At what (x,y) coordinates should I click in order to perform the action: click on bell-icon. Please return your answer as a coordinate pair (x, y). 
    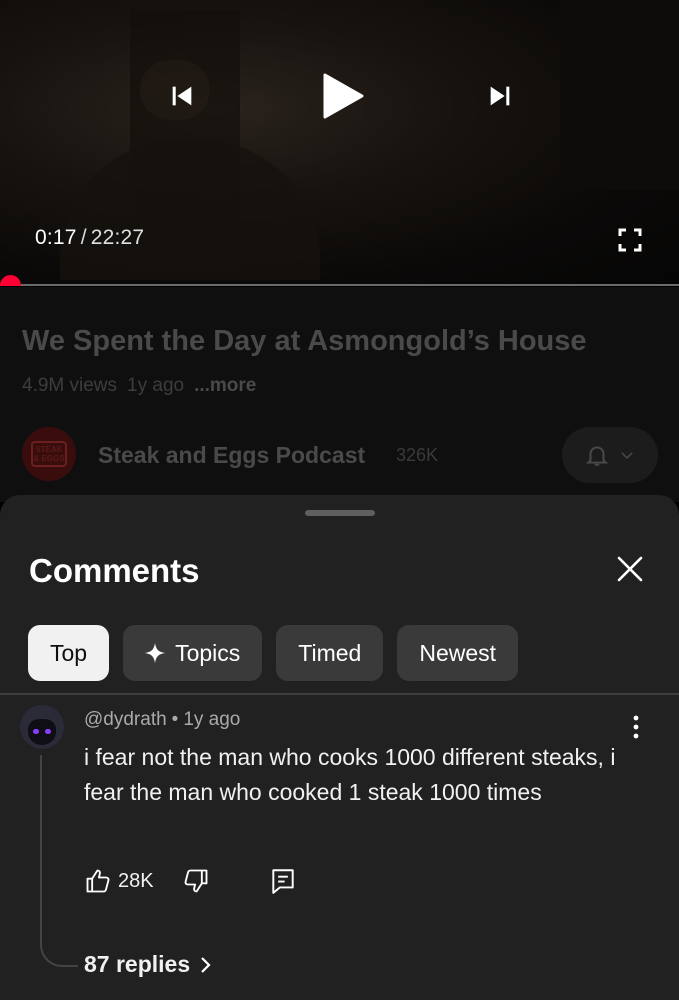
    Looking at the image, I should click on (597, 456).